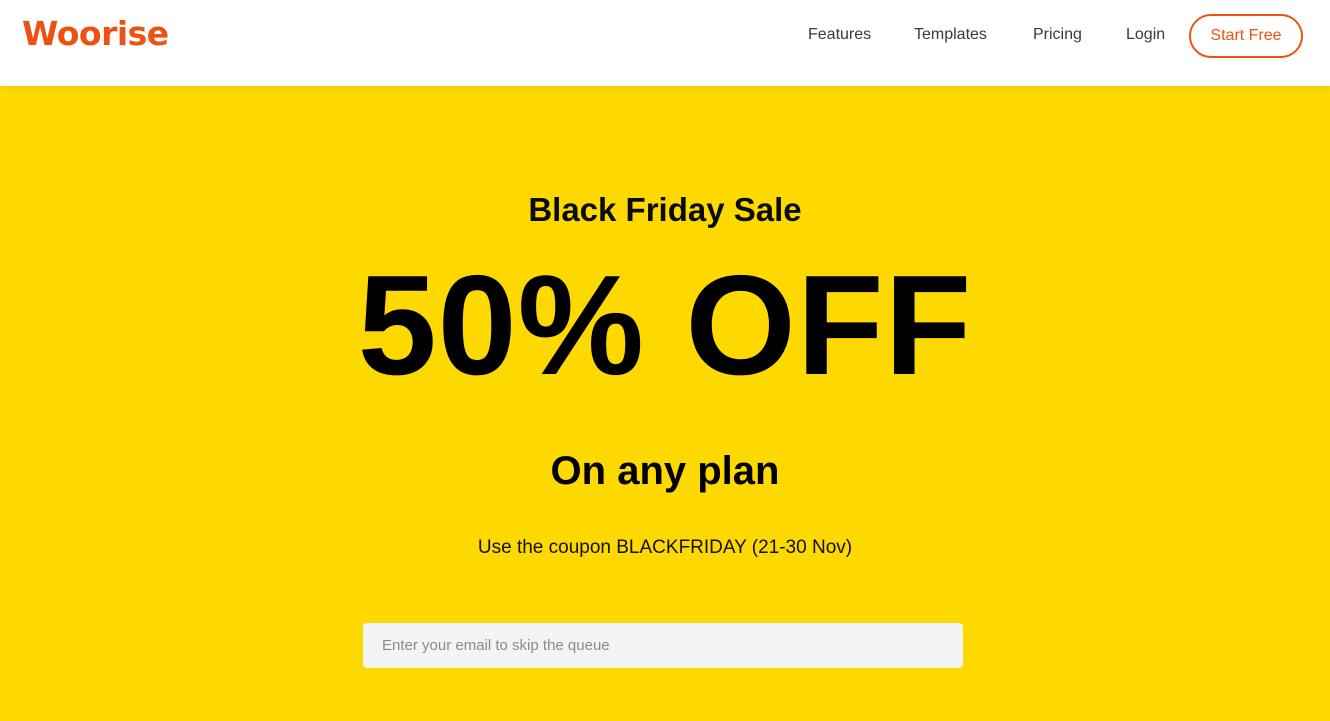 The image size is (1330, 721). Describe the element at coordinates (1246, 36) in the screenshot. I see `start-free-button: Start Free` at that location.